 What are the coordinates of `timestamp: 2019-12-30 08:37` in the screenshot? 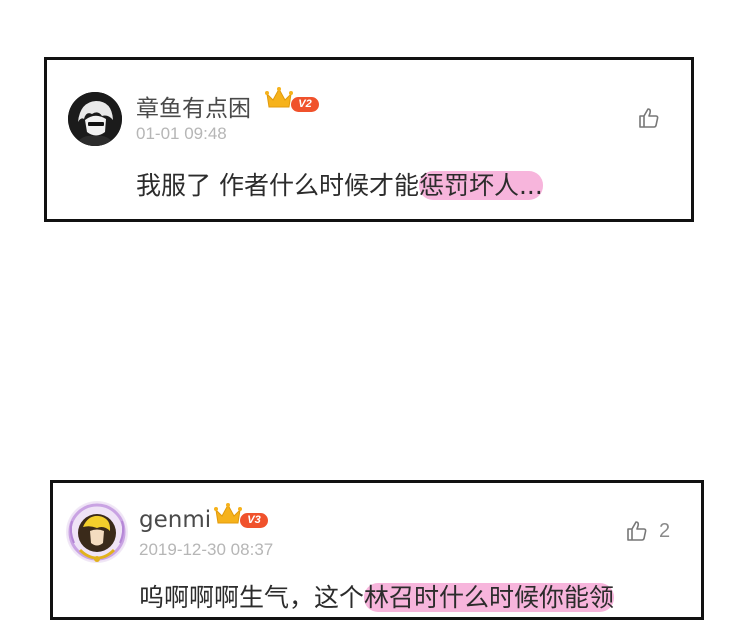 It's located at (206, 549).